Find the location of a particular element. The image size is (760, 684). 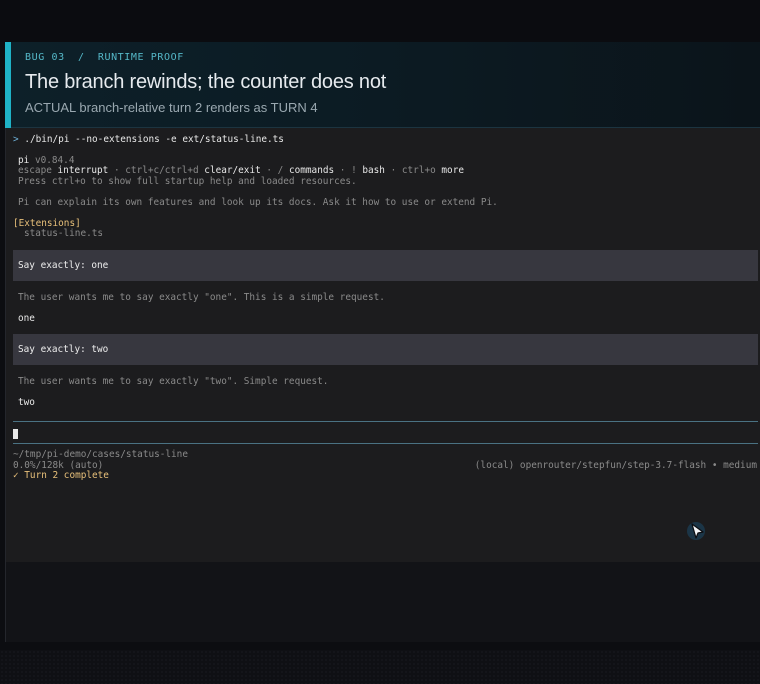

command-caret: > is located at coordinates (16, 139).